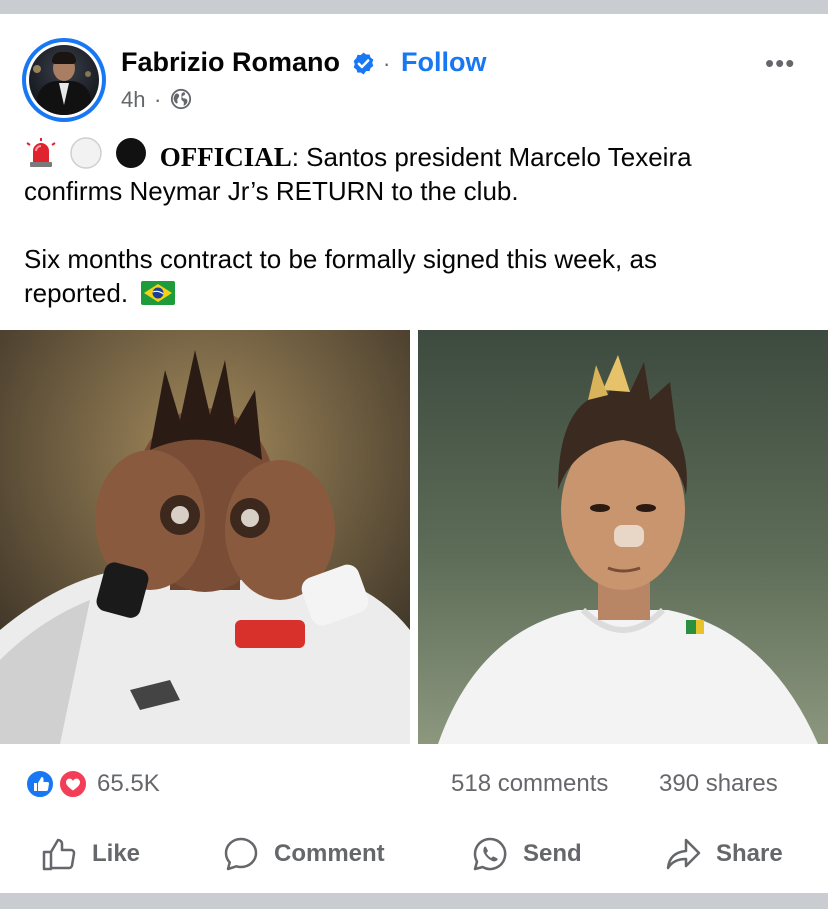 The width and height of the screenshot is (828, 909). What do you see at coordinates (73, 784) in the screenshot?
I see `love-reaction-icon` at bounding box center [73, 784].